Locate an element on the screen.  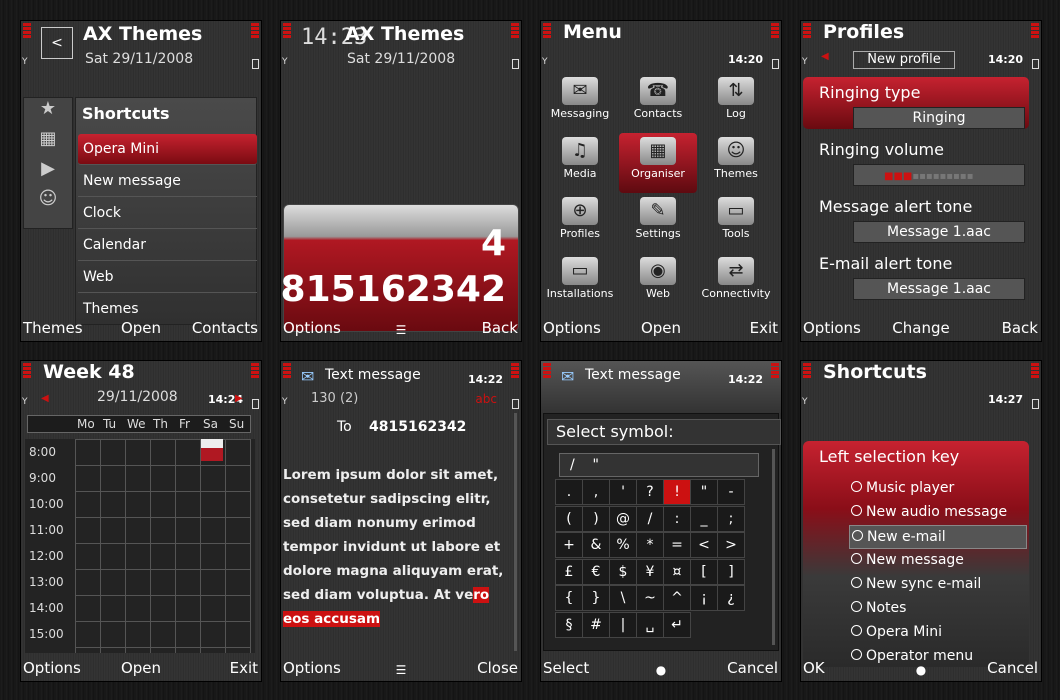
symbol-key: ¡ is located at coordinates (704, 598).